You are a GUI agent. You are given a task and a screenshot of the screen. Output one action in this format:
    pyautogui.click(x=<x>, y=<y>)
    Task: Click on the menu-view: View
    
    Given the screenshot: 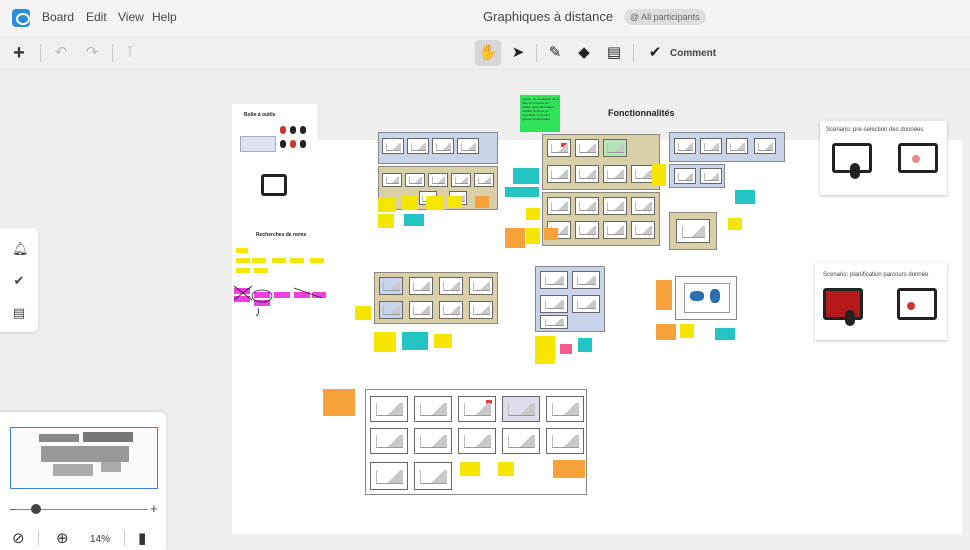 What is the action you would take?
    pyautogui.click(x=131, y=17)
    